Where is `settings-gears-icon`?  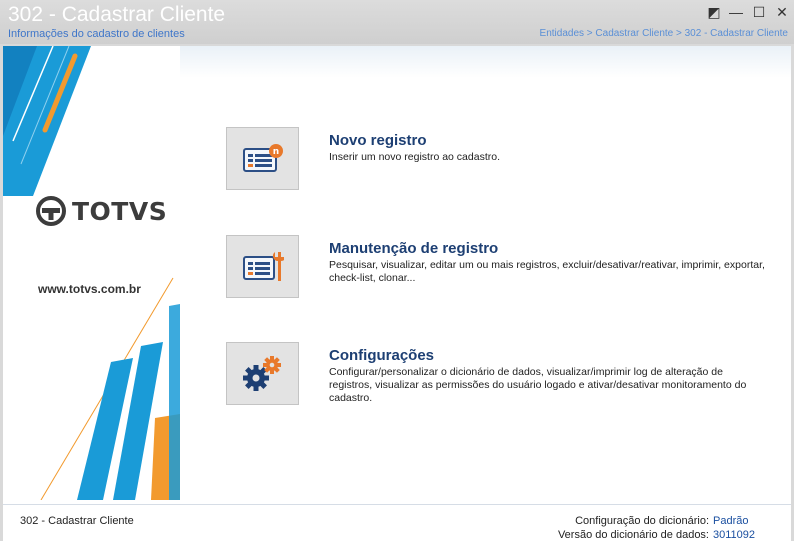
settings-gears-icon is located at coordinates (261, 373).